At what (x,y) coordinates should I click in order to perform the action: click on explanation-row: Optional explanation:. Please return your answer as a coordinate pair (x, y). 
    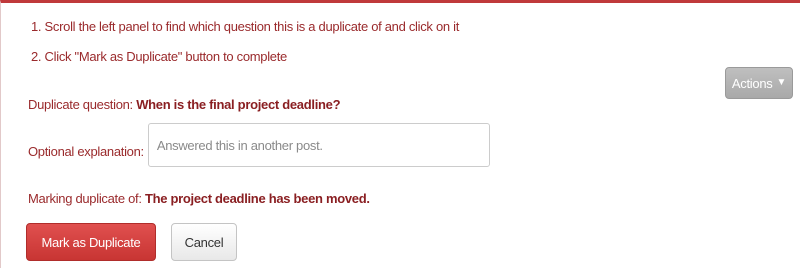
    Looking at the image, I should click on (259, 145).